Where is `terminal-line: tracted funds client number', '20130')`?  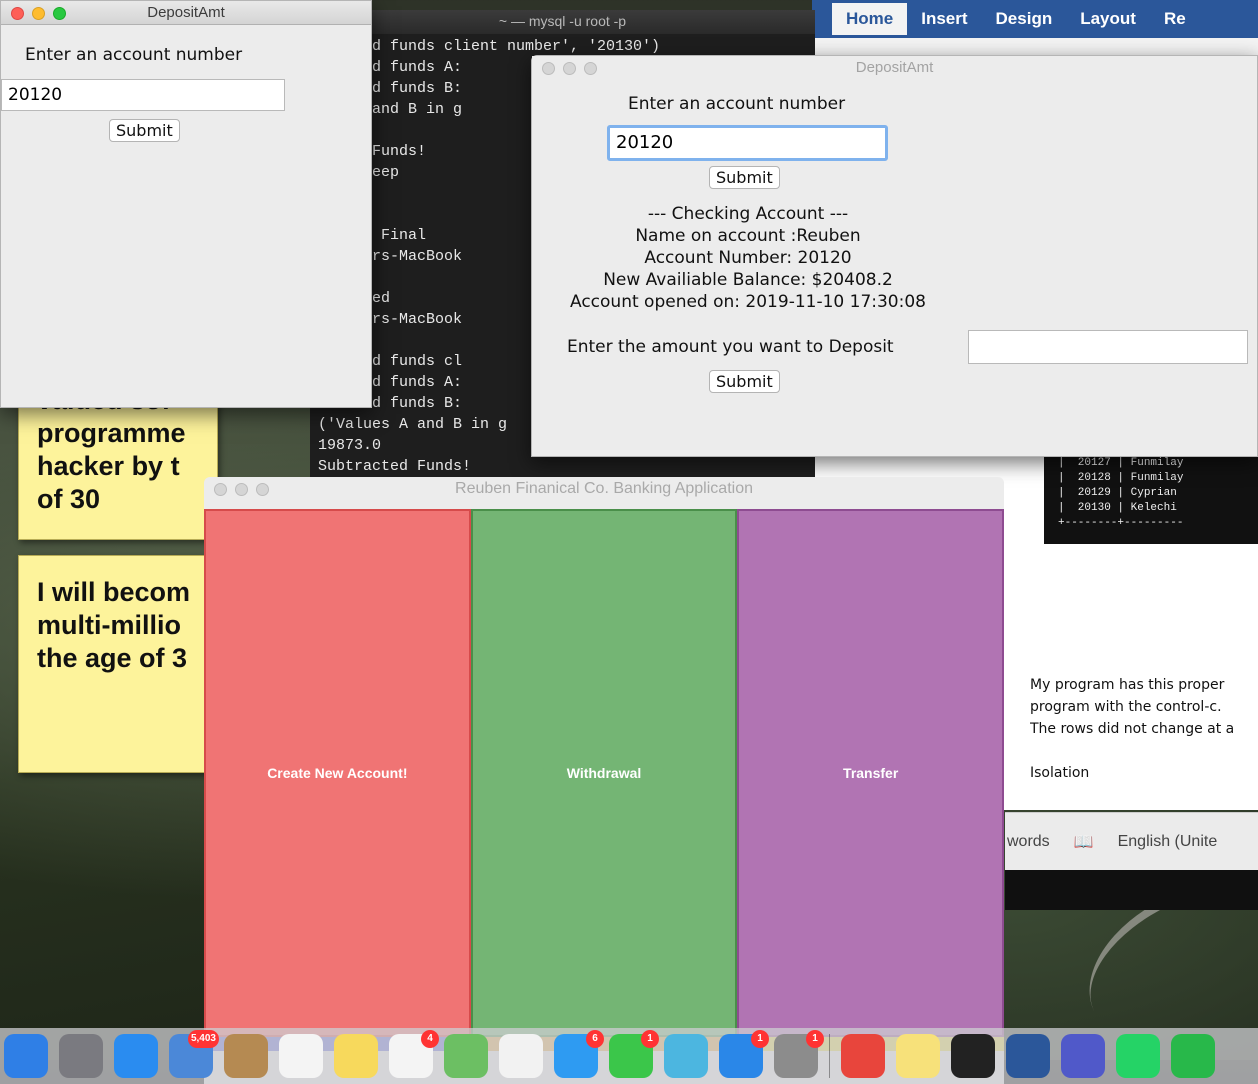
terminal-line: tracted funds client number', '20130') is located at coordinates (489, 46).